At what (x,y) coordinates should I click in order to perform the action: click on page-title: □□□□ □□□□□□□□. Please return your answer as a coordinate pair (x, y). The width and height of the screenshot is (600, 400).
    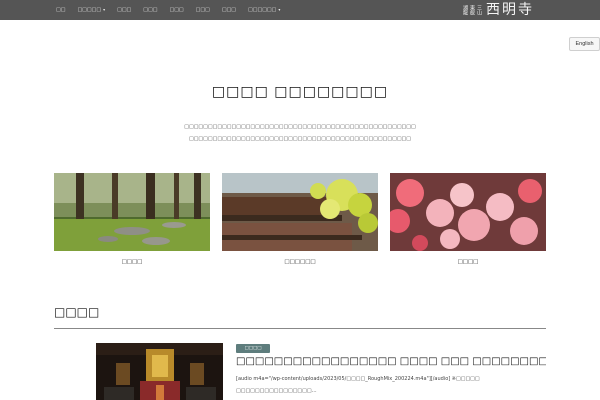
    Looking at the image, I should click on (300, 92).